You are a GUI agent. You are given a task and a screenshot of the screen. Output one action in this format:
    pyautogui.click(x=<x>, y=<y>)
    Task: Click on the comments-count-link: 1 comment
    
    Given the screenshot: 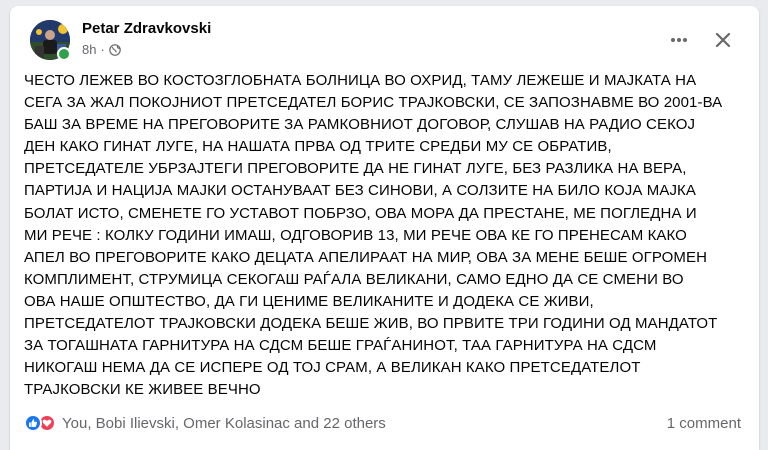 What is the action you would take?
    pyautogui.click(x=704, y=423)
    